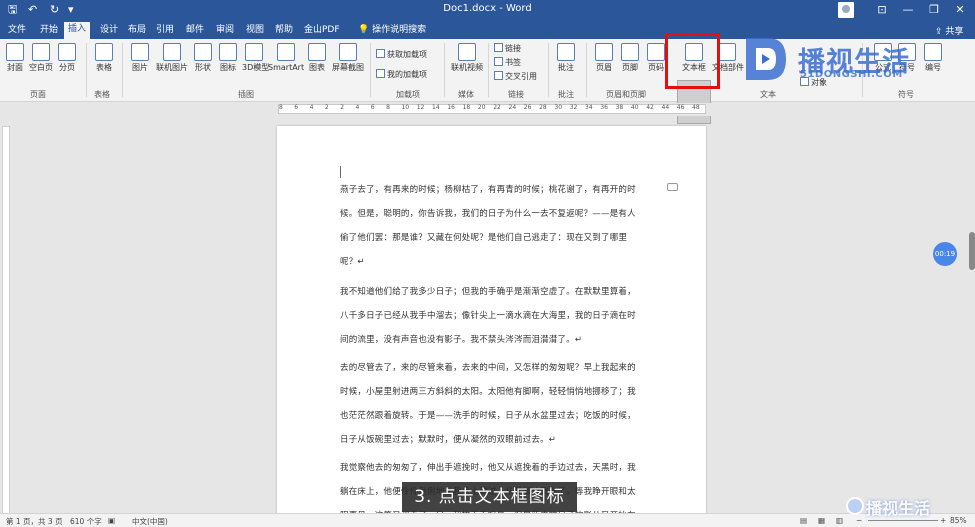  What do you see at coordinates (589, 107) in the screenshot?
I see `ruler-tick-label: 34` at bounding box center [589, 107].